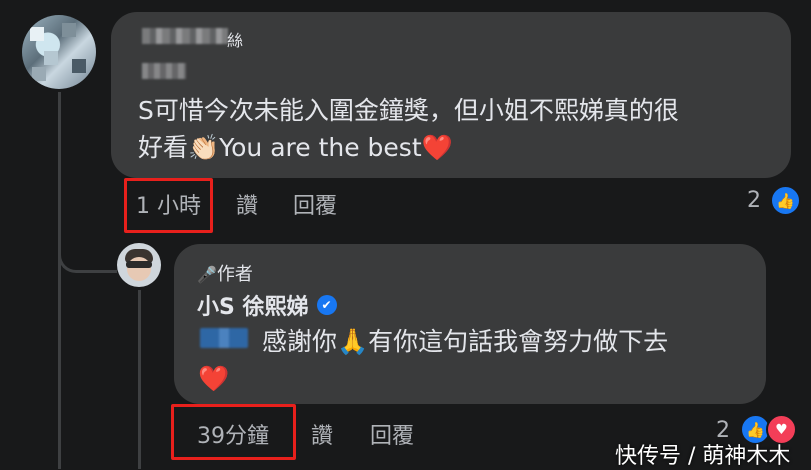  I want to click on praying-hands-emoji-icon: 🙏, so click(353, 341).